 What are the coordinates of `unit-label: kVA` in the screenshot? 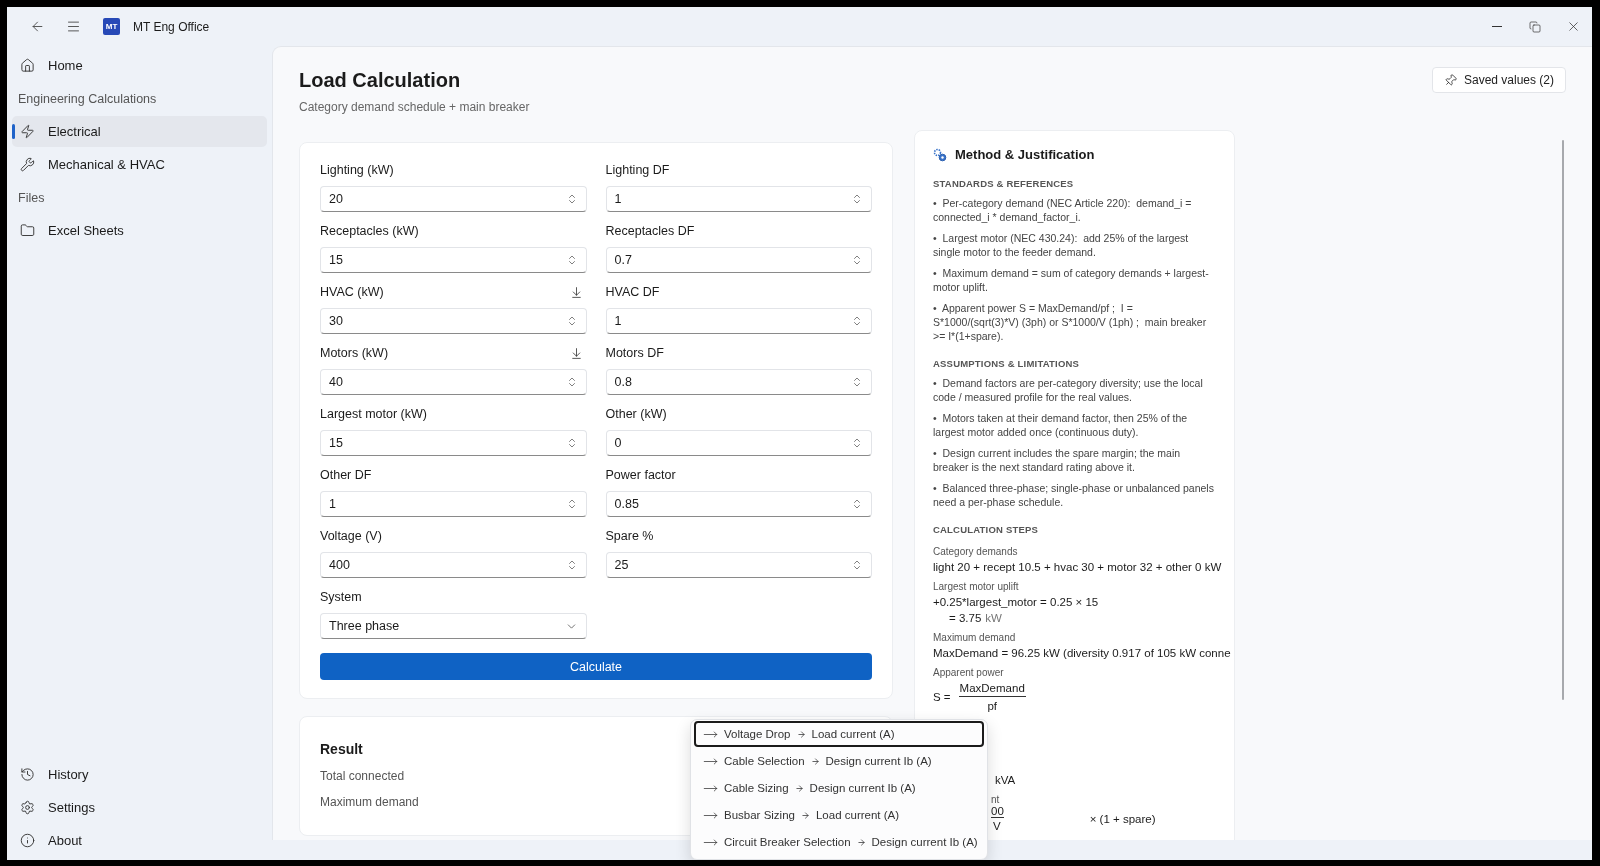 It's located at (1006, 780).